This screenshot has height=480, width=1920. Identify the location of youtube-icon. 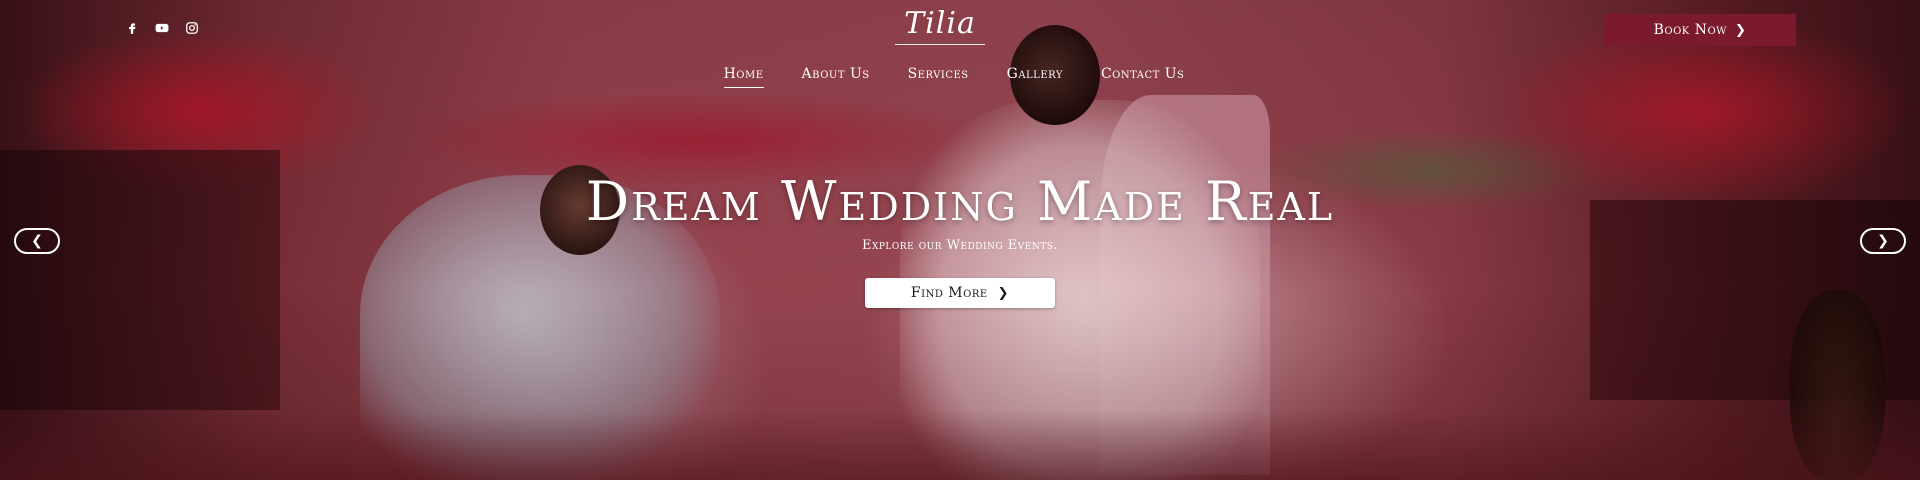
(162, 28).